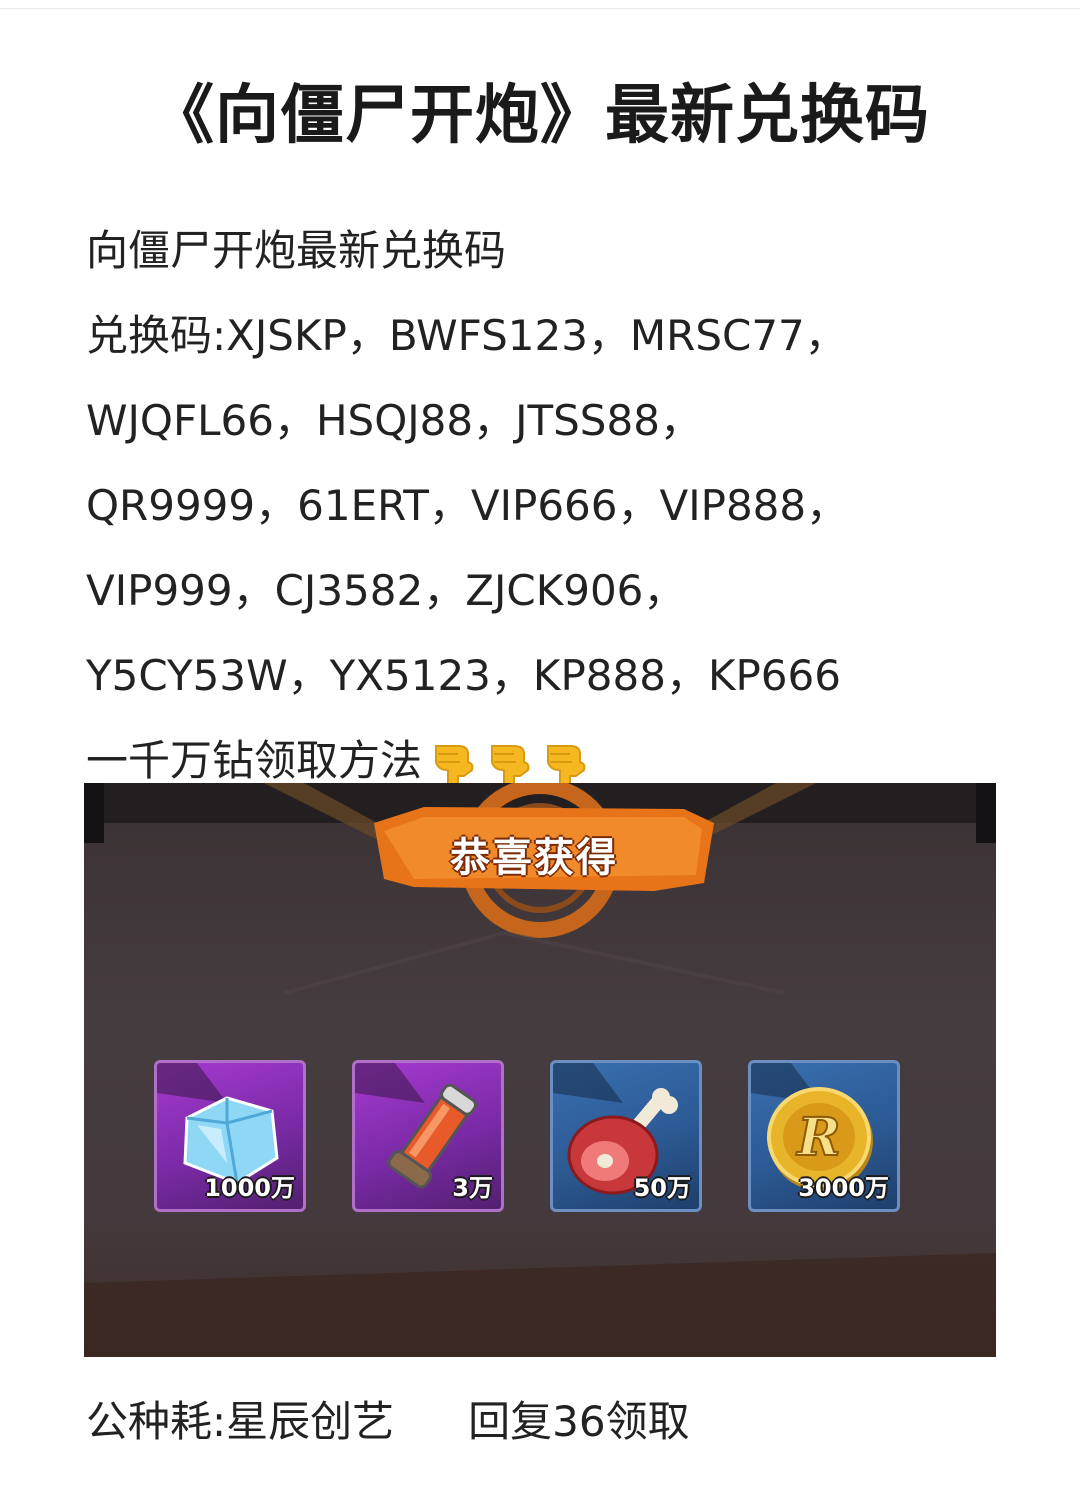  I want to click on redeem-codes-line: QR9999，61ERT，VIP666，VIP888，, so click(467, 505).